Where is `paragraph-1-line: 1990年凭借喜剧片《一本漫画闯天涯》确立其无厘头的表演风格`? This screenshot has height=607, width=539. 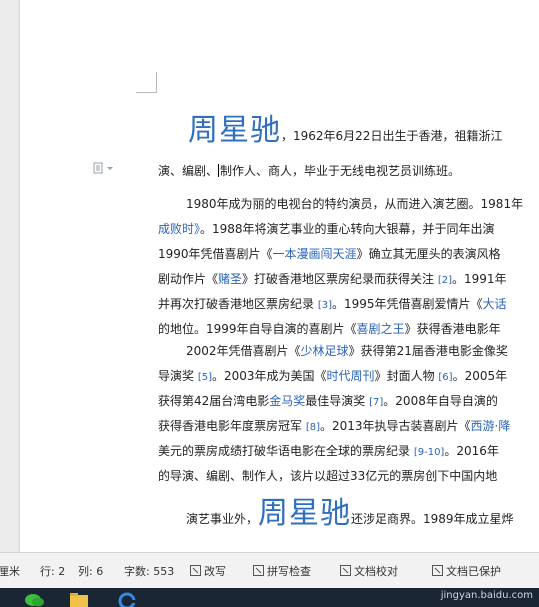 paragraph-1-line: 1990年凭借喜剧片《一本漫画闯天涯》确立其无厘头的表演风格 is located at coordinates (329, 253).